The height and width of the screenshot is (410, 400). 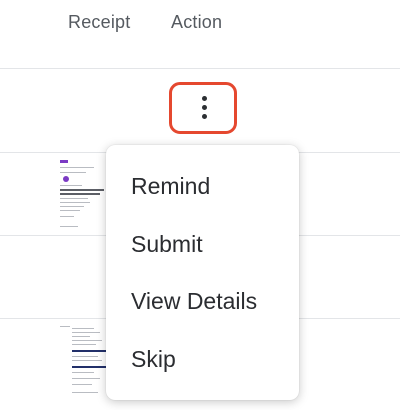 I want to click on menu-item-skip: Skip, so click(x=153, y=359).